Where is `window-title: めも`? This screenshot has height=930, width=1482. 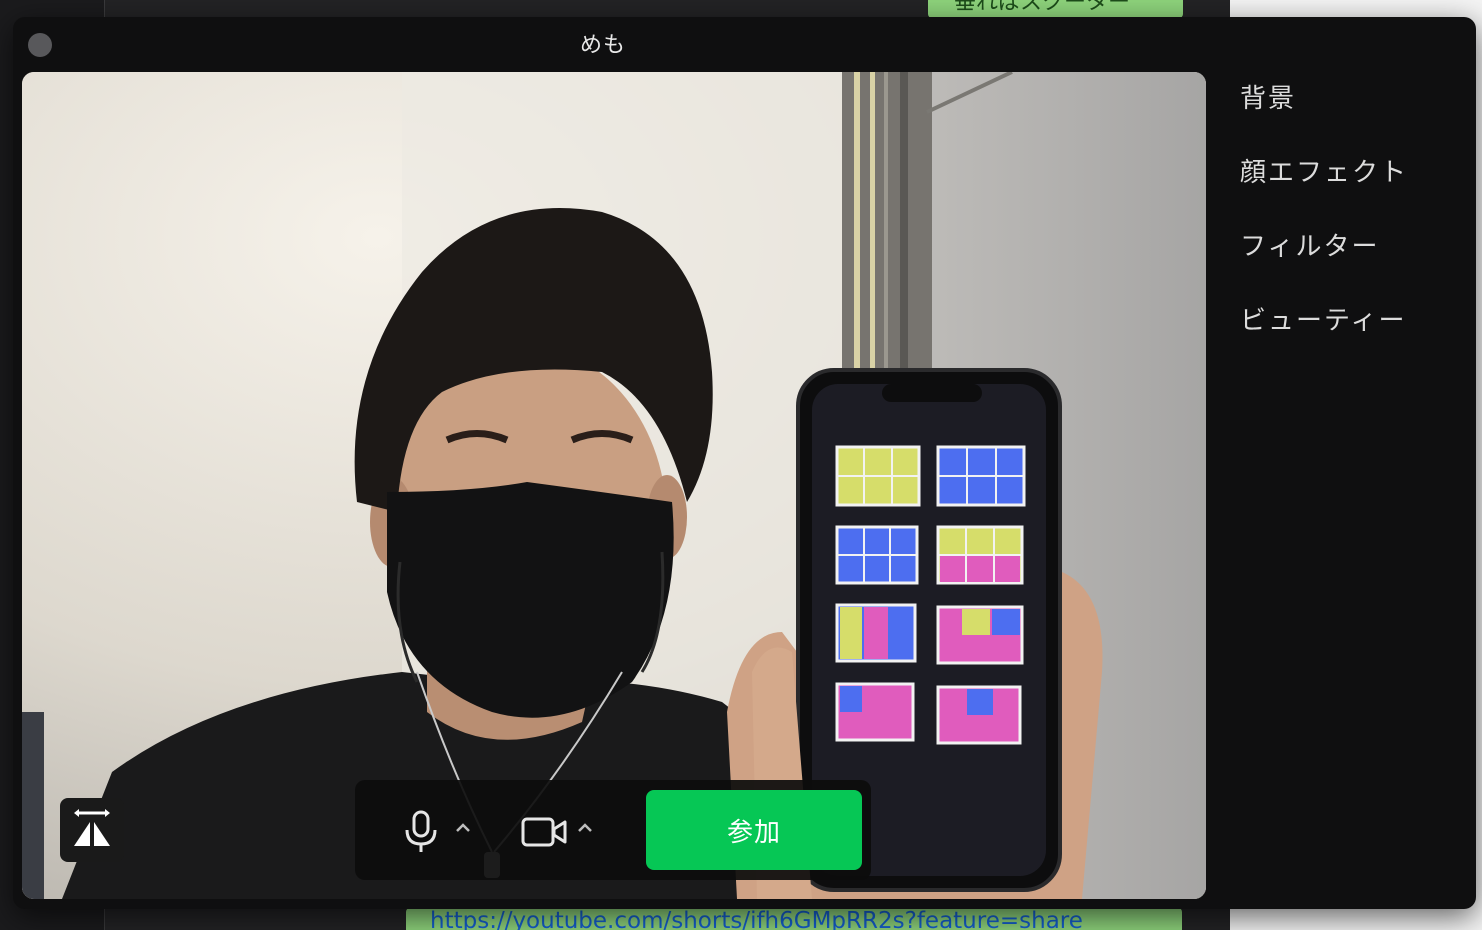
window-title: めも is located at coordinates (602, 45).